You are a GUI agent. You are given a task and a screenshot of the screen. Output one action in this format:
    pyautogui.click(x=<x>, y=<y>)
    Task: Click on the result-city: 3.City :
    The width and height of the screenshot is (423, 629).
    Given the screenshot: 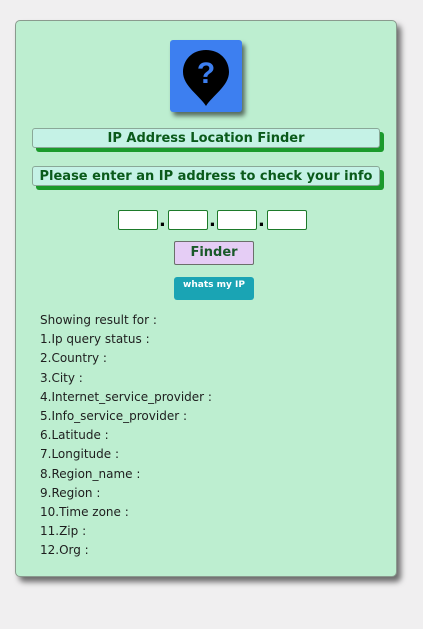 What is the action you would take?
    pyautogui.click(x=61, y=377)
    